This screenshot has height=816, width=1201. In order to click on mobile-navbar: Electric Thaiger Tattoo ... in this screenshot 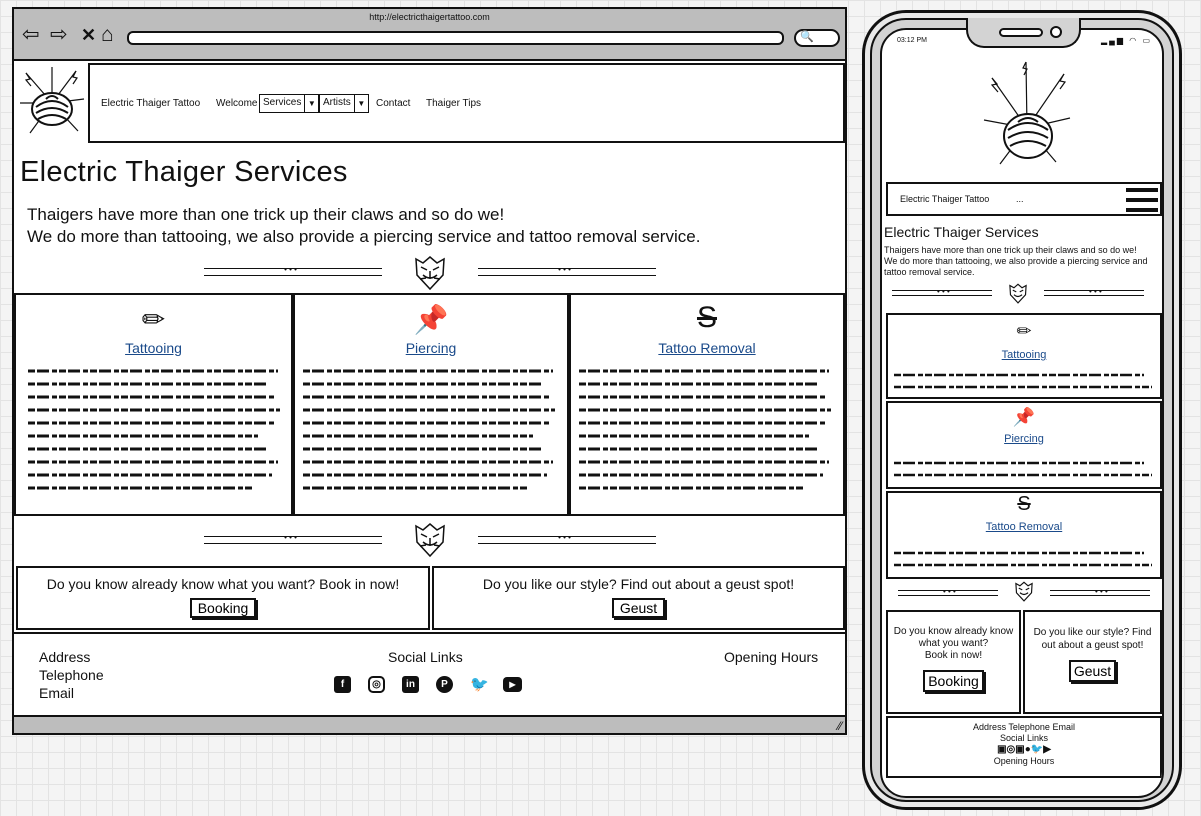, I will do `click(1024, 199)`.